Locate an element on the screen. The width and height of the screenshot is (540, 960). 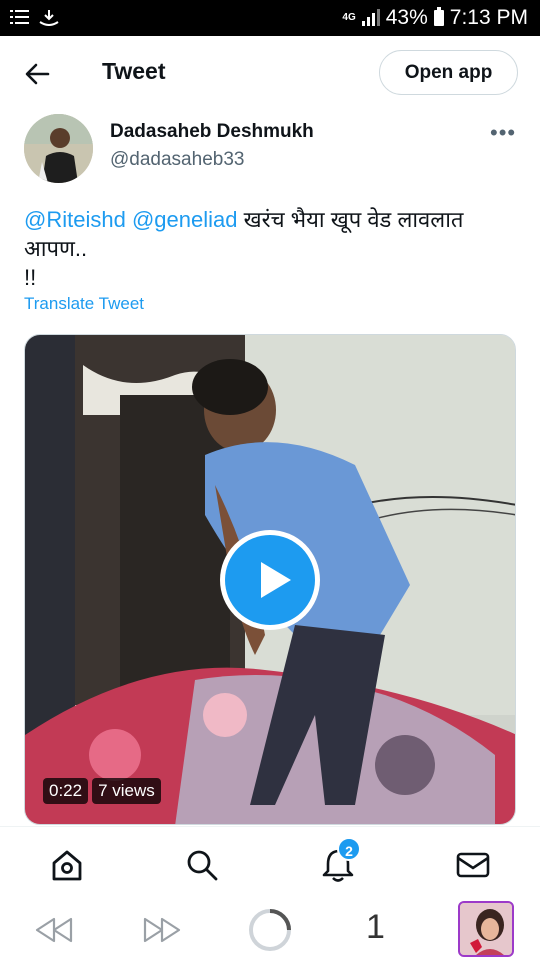
loading-spinner-icon is located at coordinates (270, 930).